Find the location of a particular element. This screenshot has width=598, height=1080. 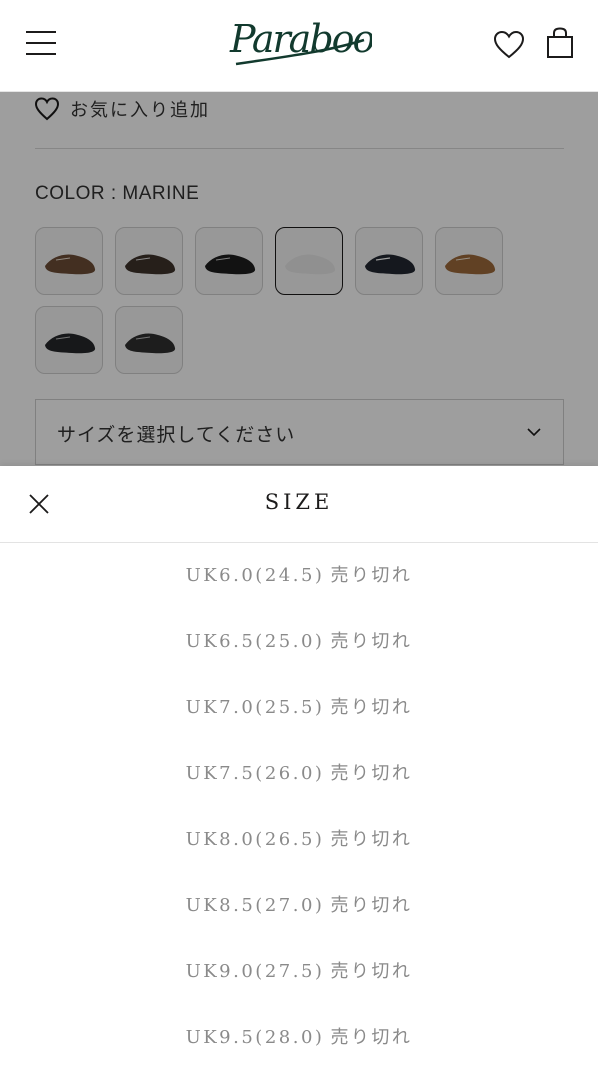

site-header: Paraboot is located at coordinates (299, 46).